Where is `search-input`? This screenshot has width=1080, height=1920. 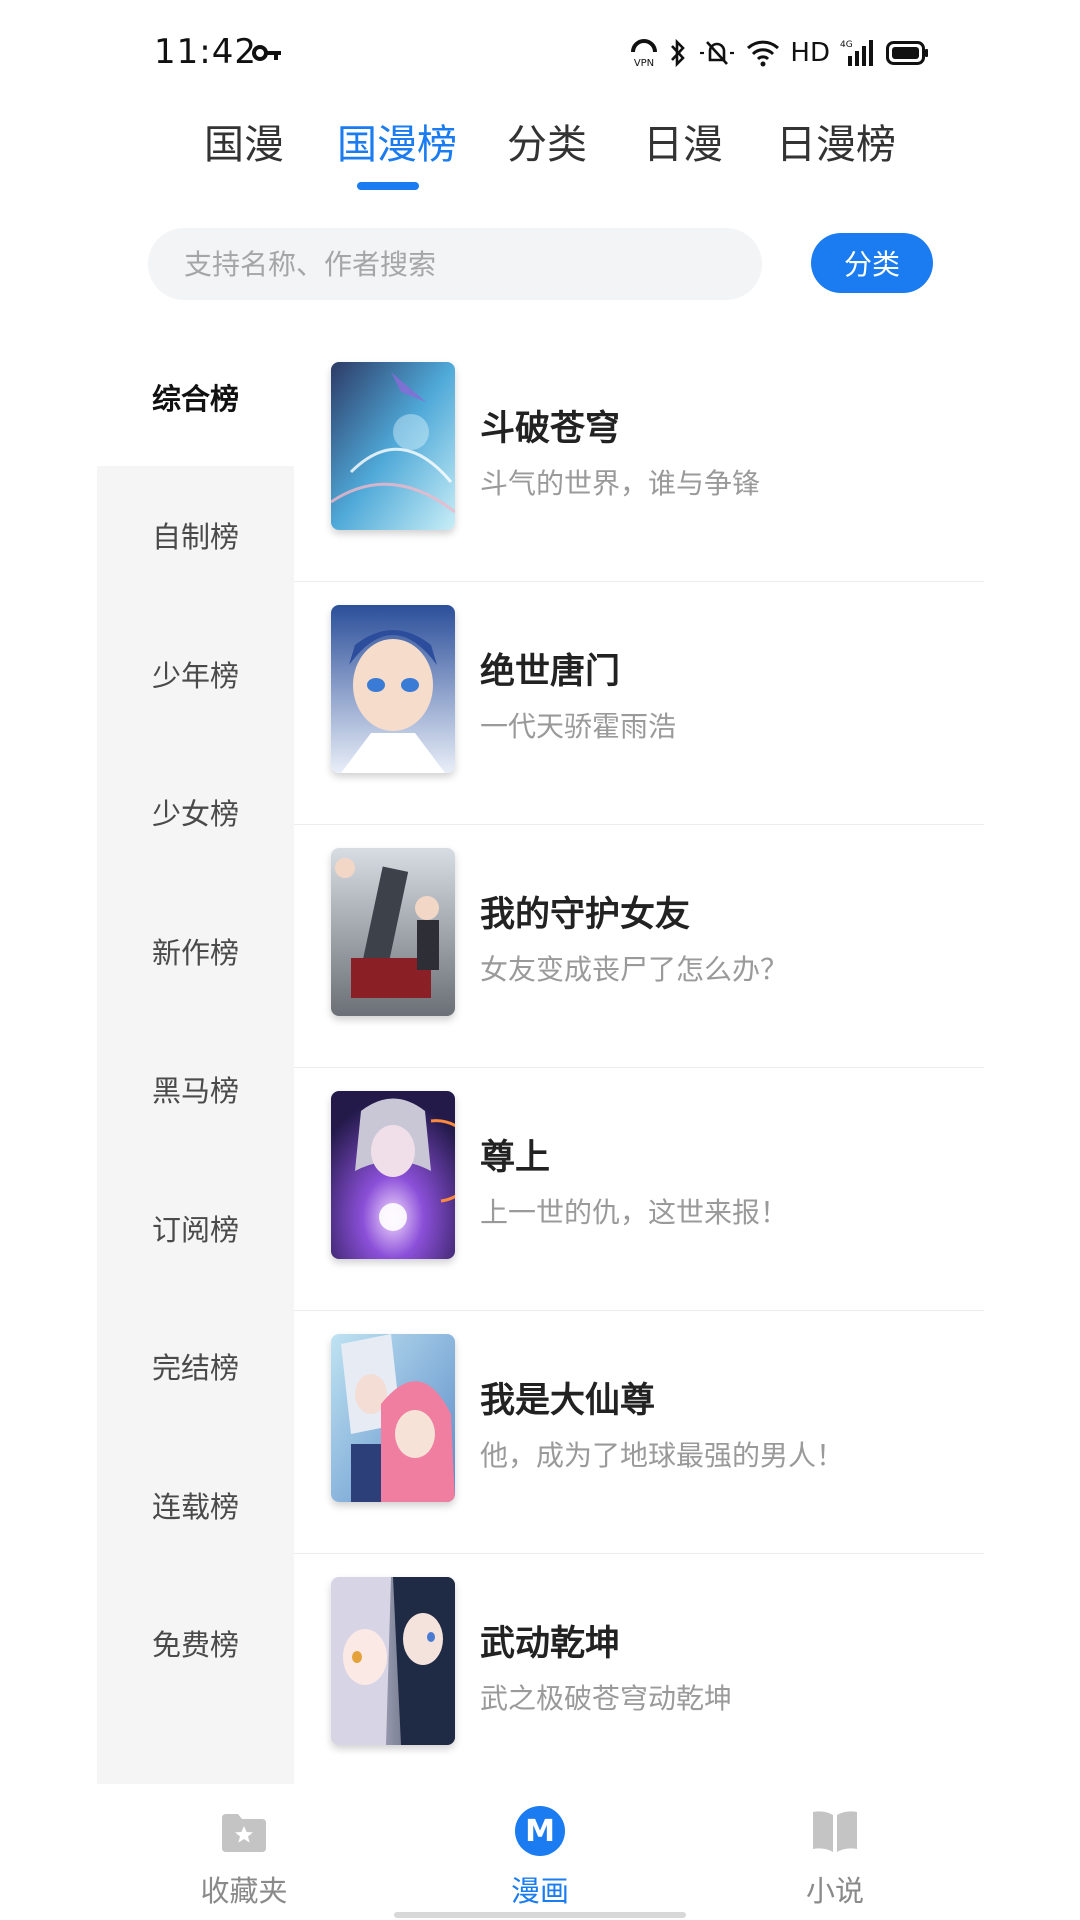
search-input is located at coordinates (464, 264).